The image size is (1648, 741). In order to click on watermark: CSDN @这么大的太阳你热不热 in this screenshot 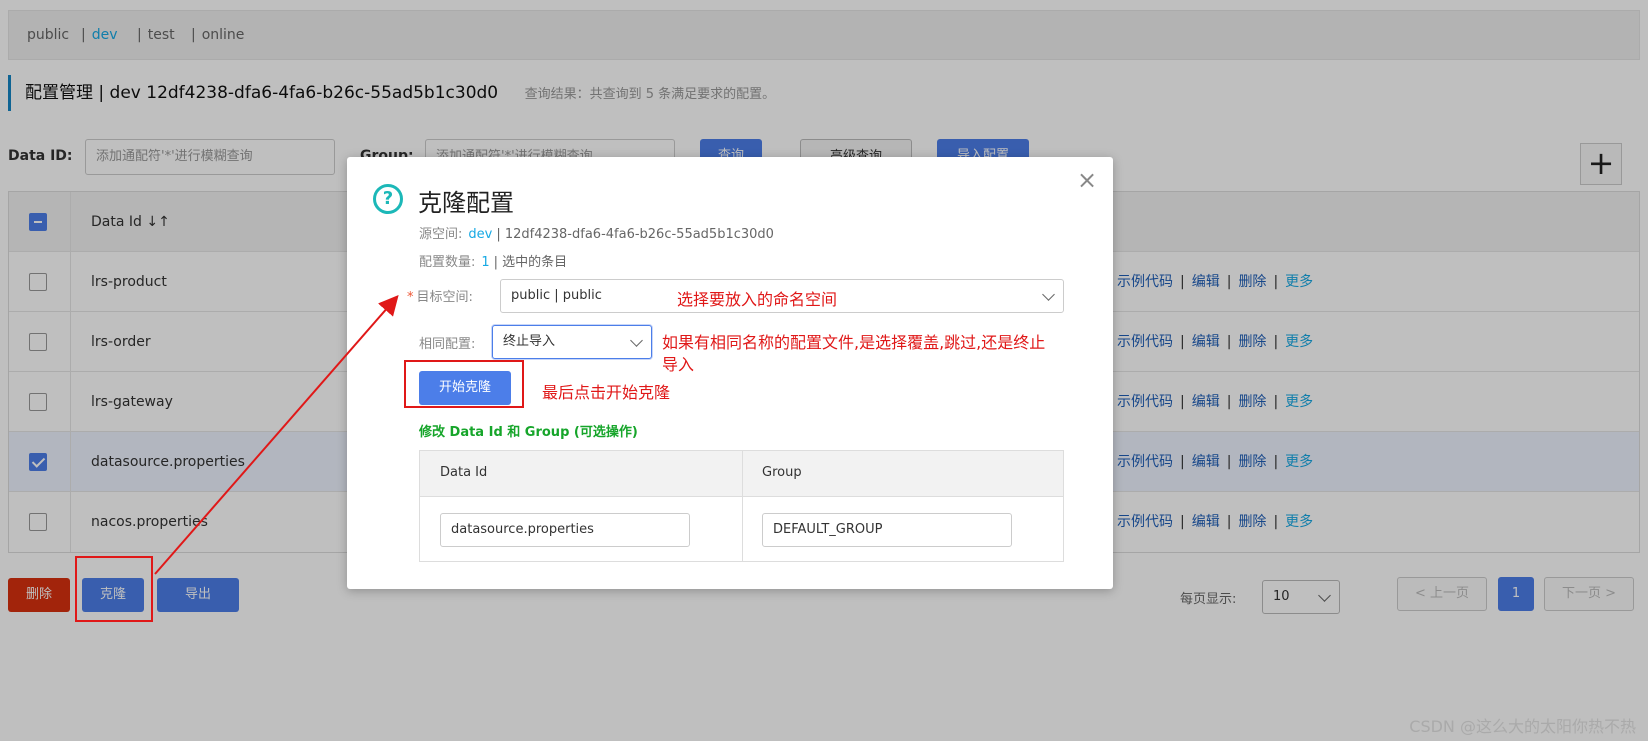, I will do `click(1522, 726)`.